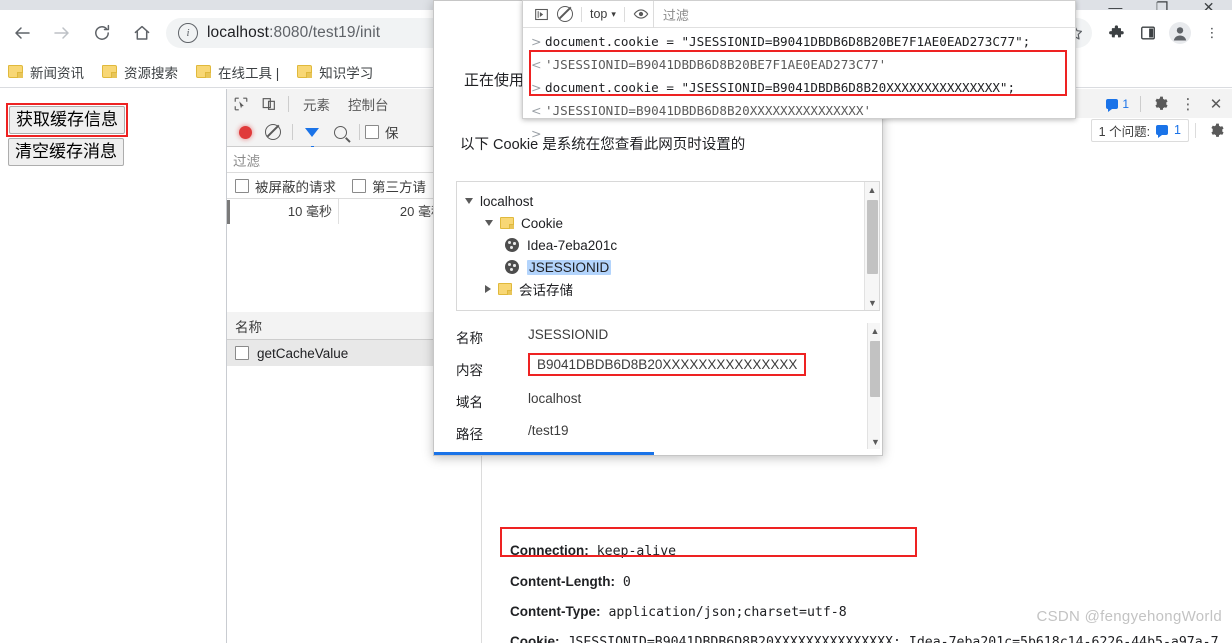 The image size is (1232, 643). What do you see at coordinates (1180, 33) in the screenshot?
I see `profile-avatar` at bounding box center [1180, 33].